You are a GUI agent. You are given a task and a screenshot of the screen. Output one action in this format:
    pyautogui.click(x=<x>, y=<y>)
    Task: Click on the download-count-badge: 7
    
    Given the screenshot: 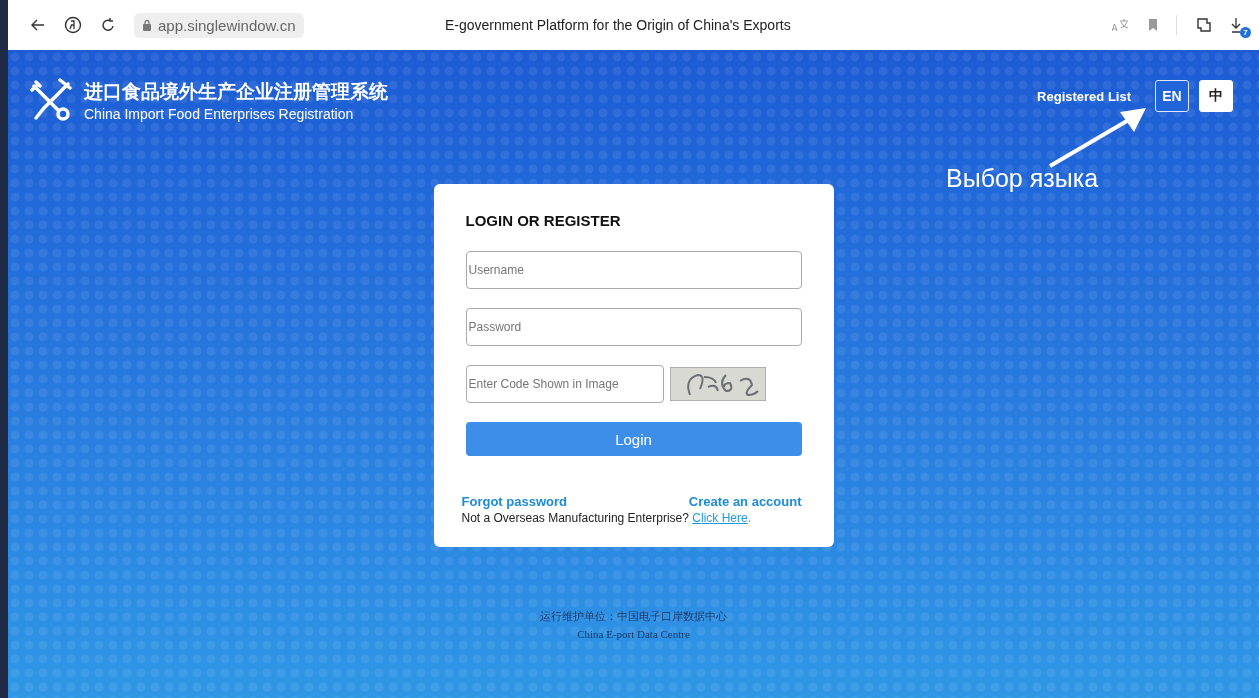 What is the action you would take?
    pyautogui.click(x=1245, y=32)
    